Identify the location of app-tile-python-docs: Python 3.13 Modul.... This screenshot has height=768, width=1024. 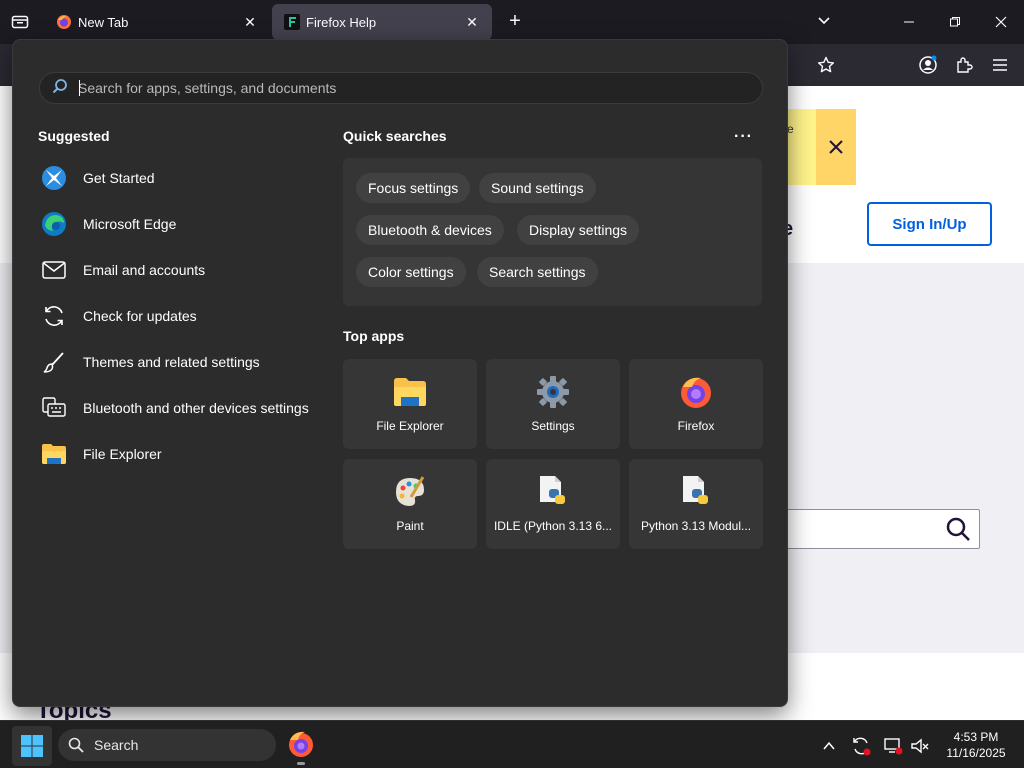
(696, 504).